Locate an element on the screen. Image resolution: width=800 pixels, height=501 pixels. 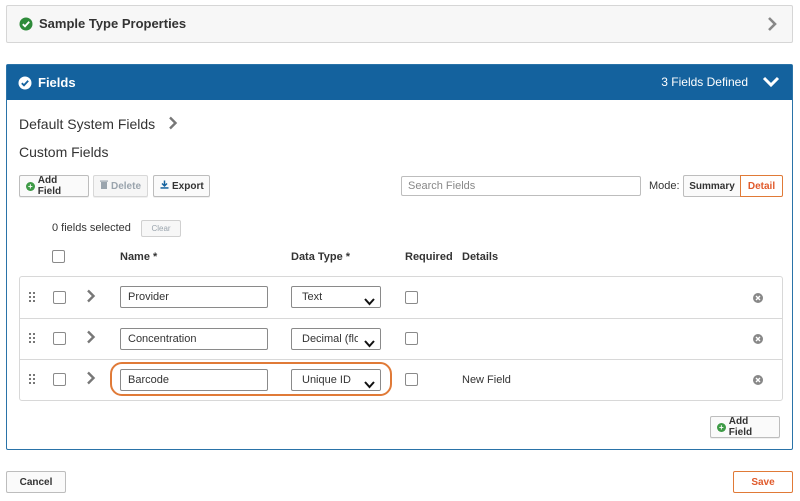
fields-panel-header: Fields 3 Fields Defined is located at coordinates (399, 82).